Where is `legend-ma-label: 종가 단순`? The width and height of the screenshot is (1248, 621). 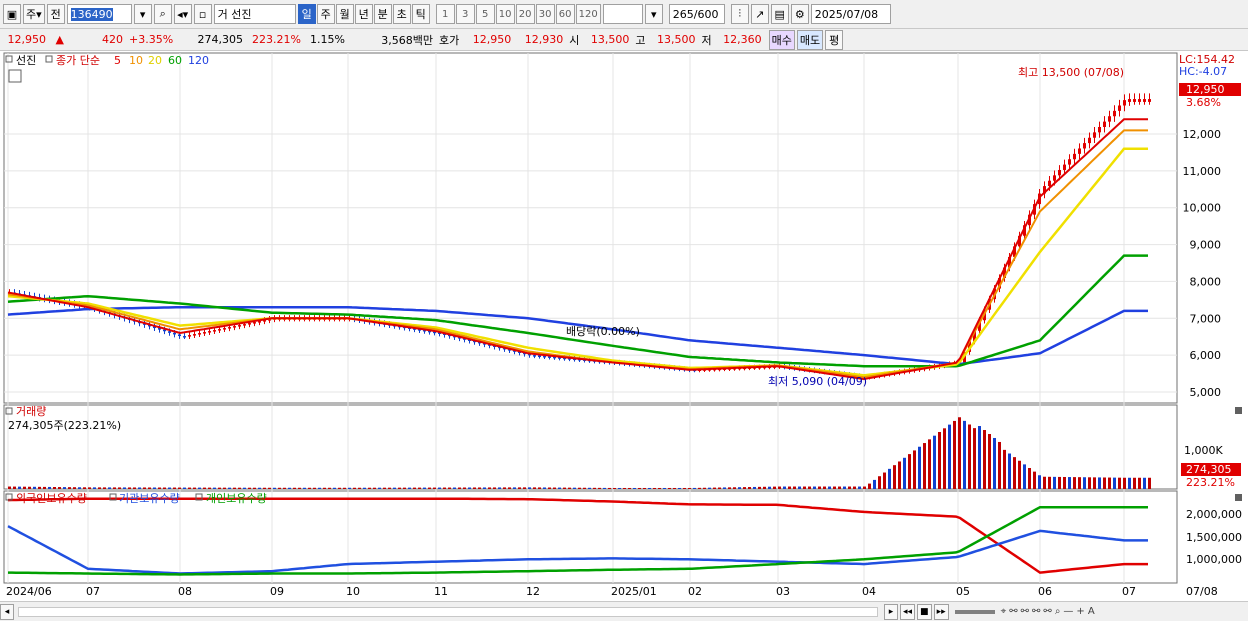
legend-ma-label: 종가 단순 is located at coordinates (78, 60).